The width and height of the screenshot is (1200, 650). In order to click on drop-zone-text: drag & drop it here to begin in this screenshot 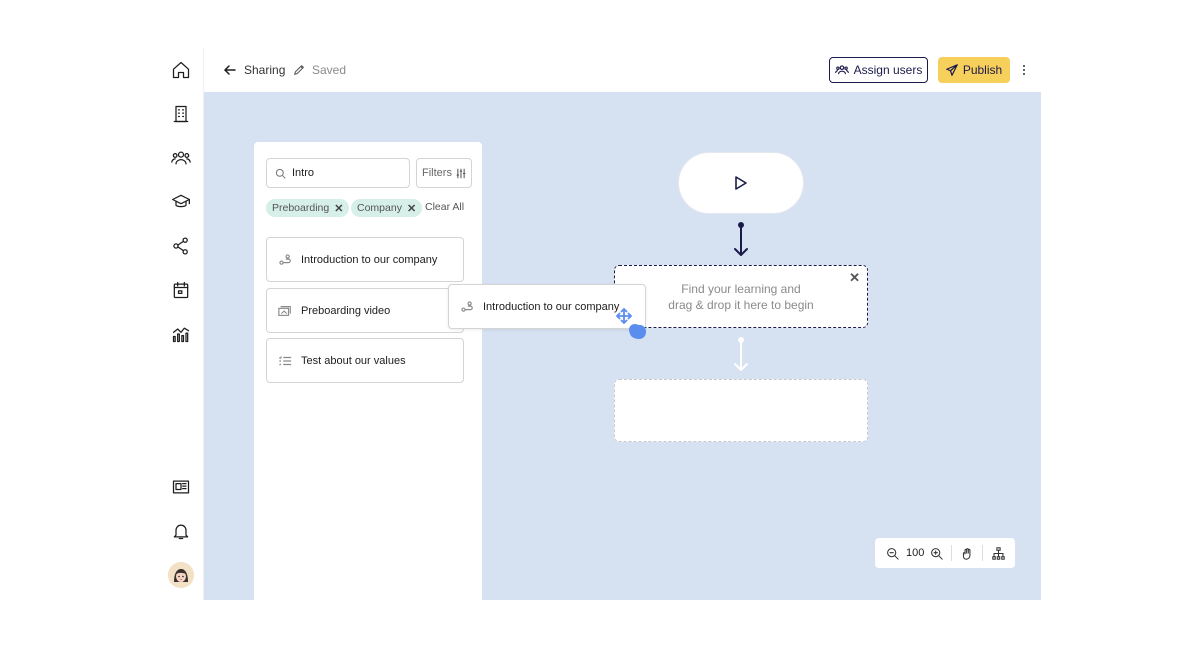, I will do `click(741, 304)`.